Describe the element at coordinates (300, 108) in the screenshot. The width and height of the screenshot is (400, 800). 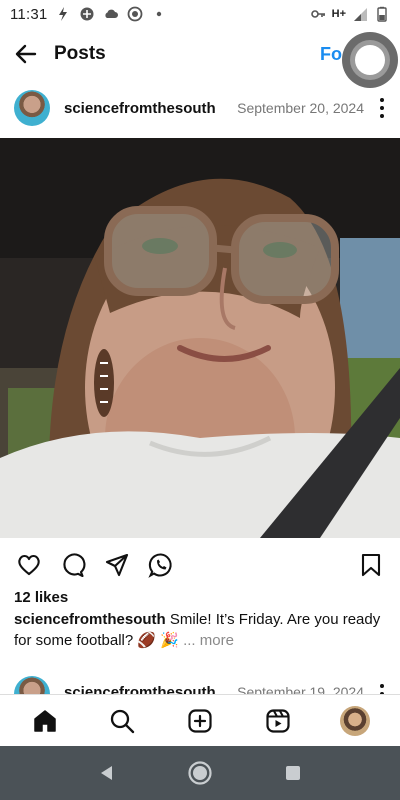
I see `post-date: September 20, 2024` at that location.